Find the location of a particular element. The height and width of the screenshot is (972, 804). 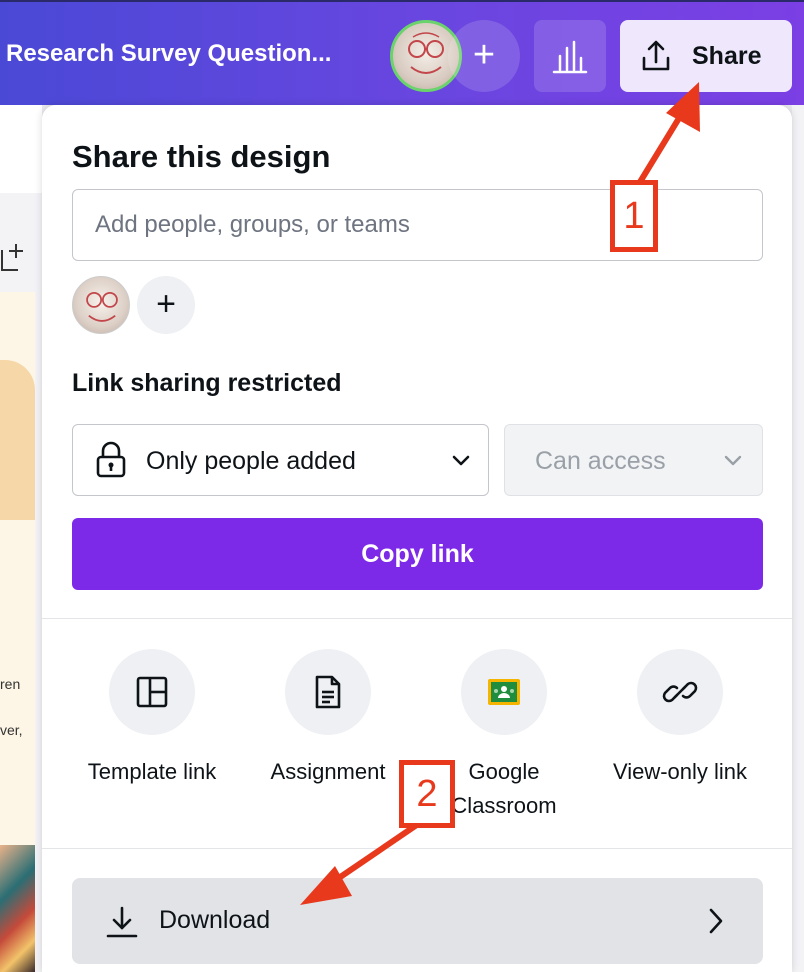

annotation-step-2: 2 is located at coordinates (427, 794).